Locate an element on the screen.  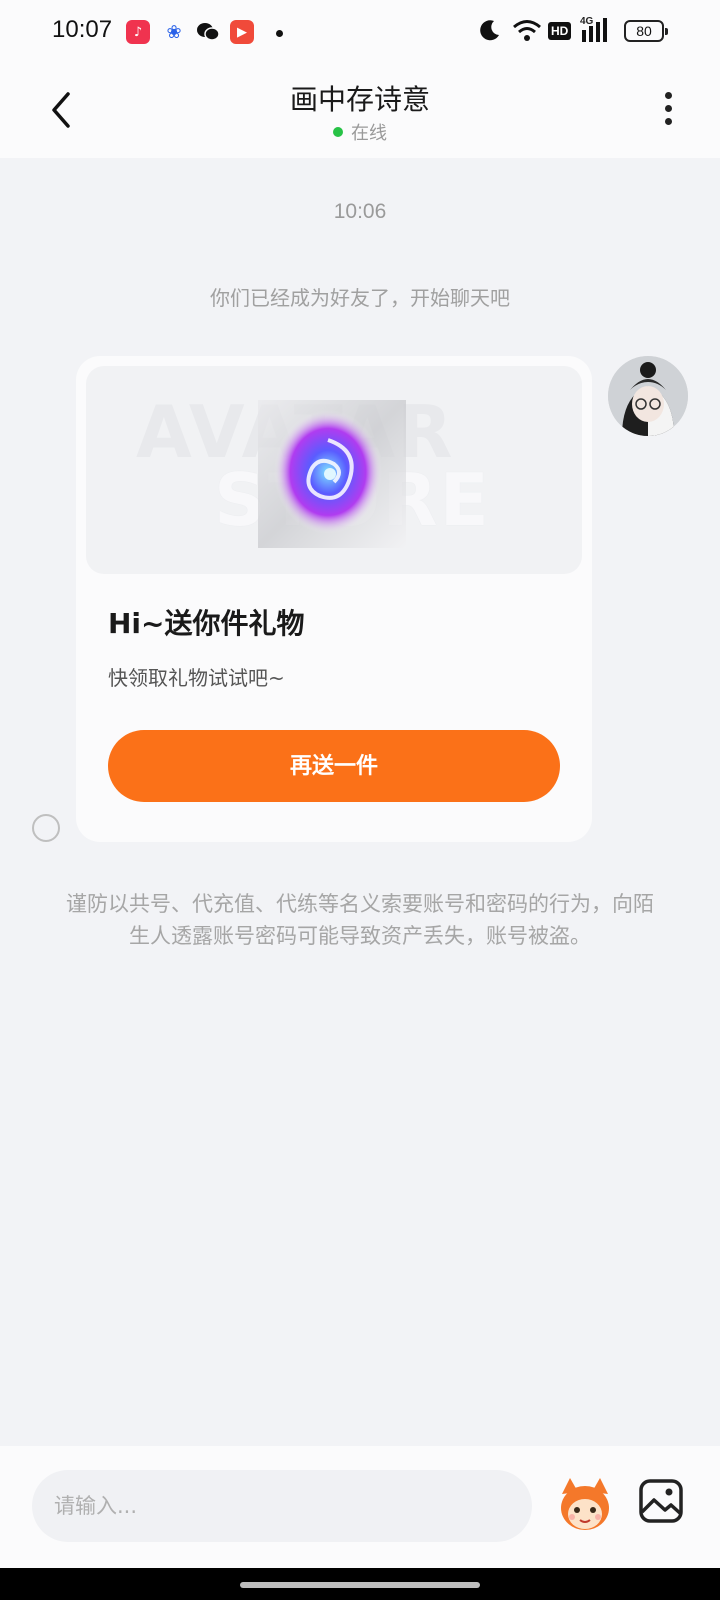
status-time: 10:07 is located at coordinates (82, 29).